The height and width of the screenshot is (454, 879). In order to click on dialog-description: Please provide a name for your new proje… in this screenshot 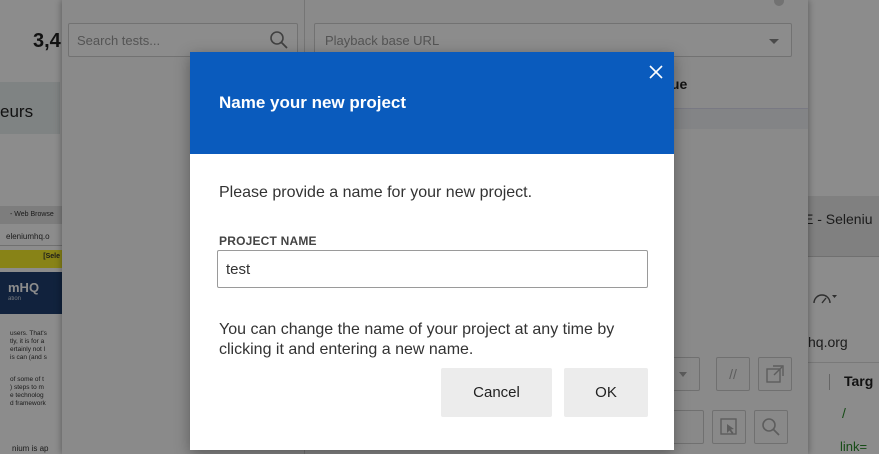, I will do `click(376, 192)`.